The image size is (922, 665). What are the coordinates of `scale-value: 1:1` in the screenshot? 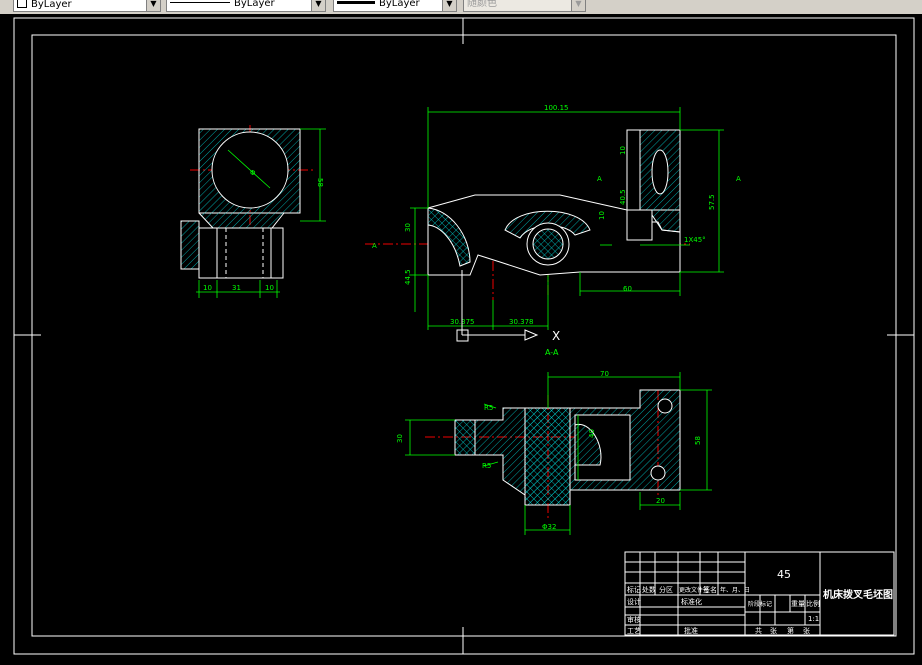 It's located at (813, 619).